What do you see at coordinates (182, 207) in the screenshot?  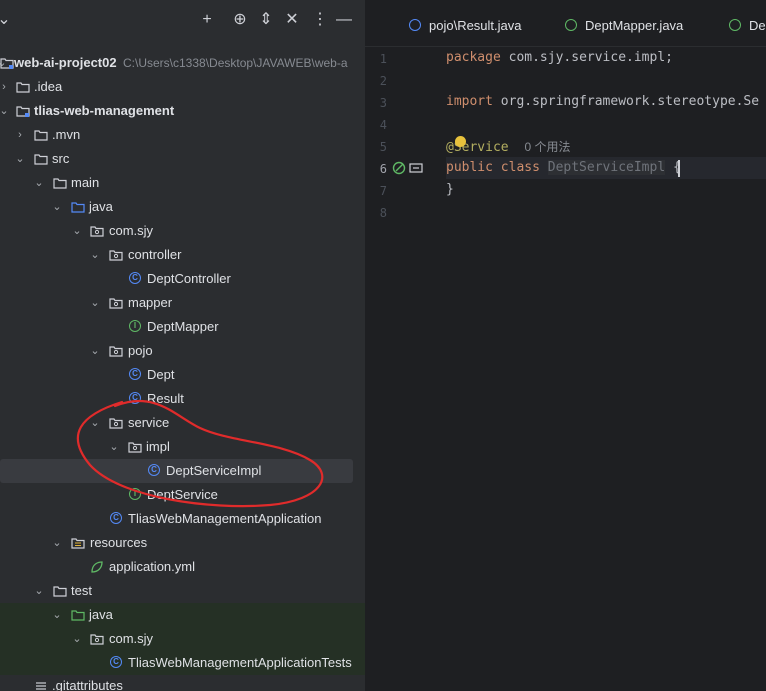 I see `tree-item-java: ⌄ java` at bounding box center [182, 207].